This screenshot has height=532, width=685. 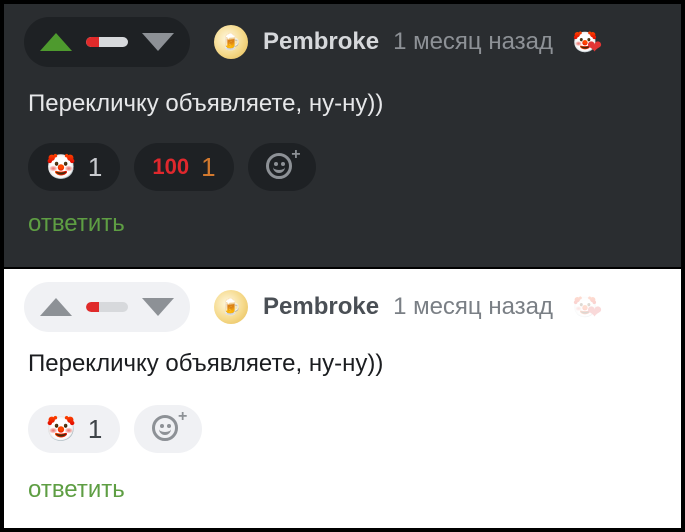 I want to click on hundred-points-icon: 100, so click(x=171, y=166).